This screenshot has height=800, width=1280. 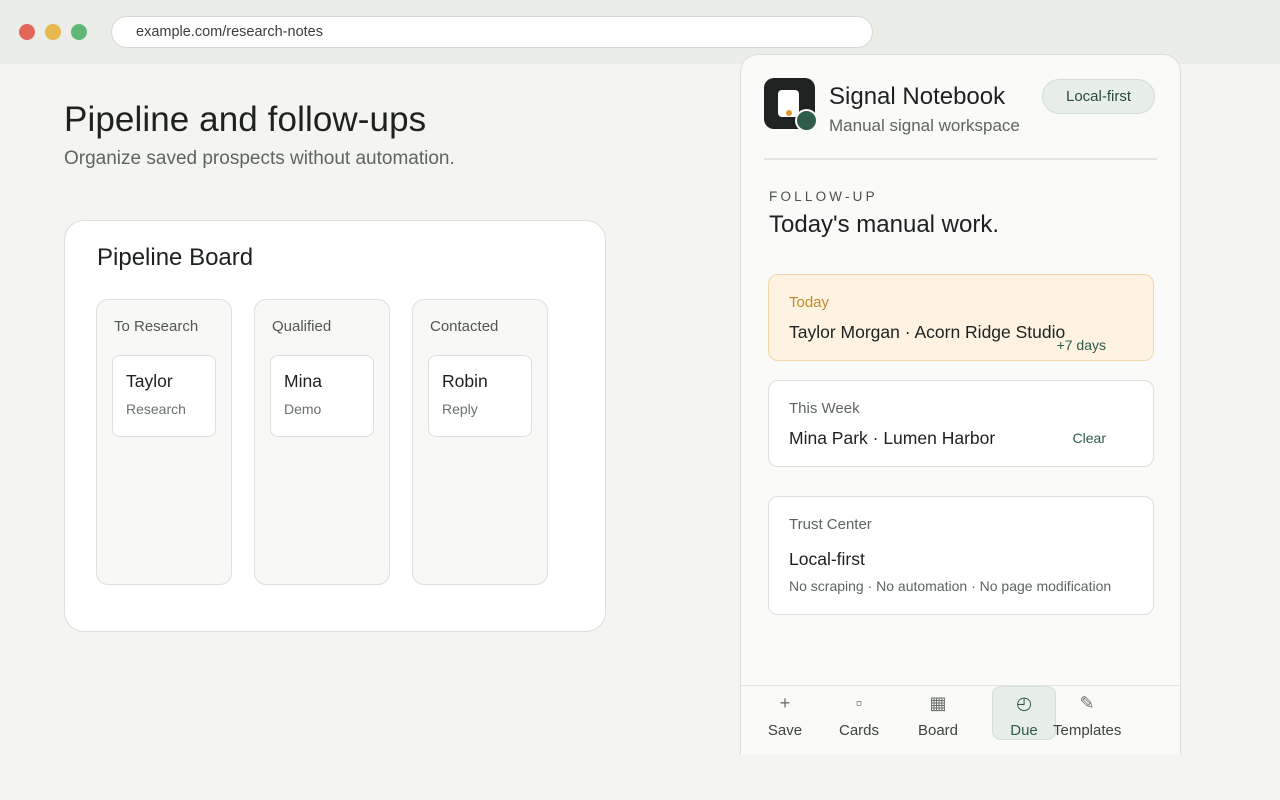 I want to click on item-contact: Mina Park · Lumen Harbor, so click(x=892, y=438).